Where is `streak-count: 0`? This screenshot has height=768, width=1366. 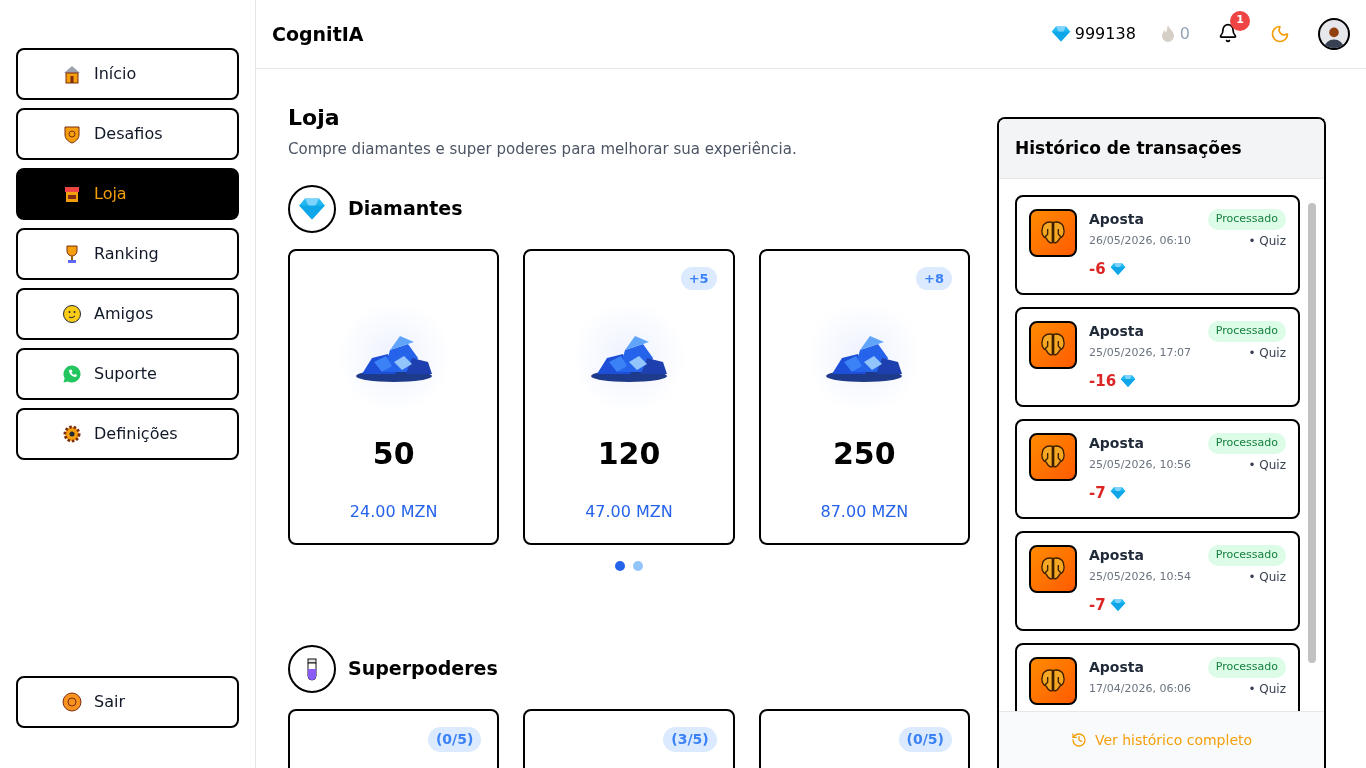 streak-count: 0 is located at coordinates (1184, 34).